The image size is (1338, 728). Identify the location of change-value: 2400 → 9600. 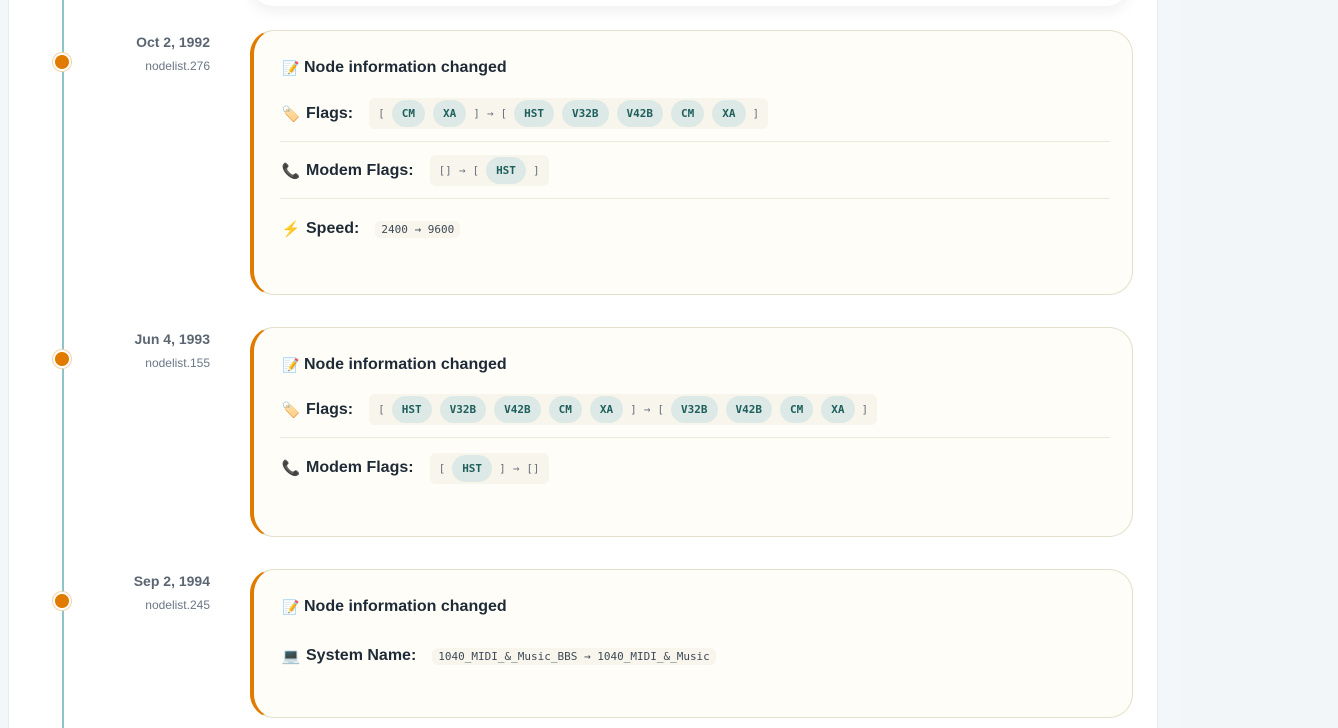
(418, 229).